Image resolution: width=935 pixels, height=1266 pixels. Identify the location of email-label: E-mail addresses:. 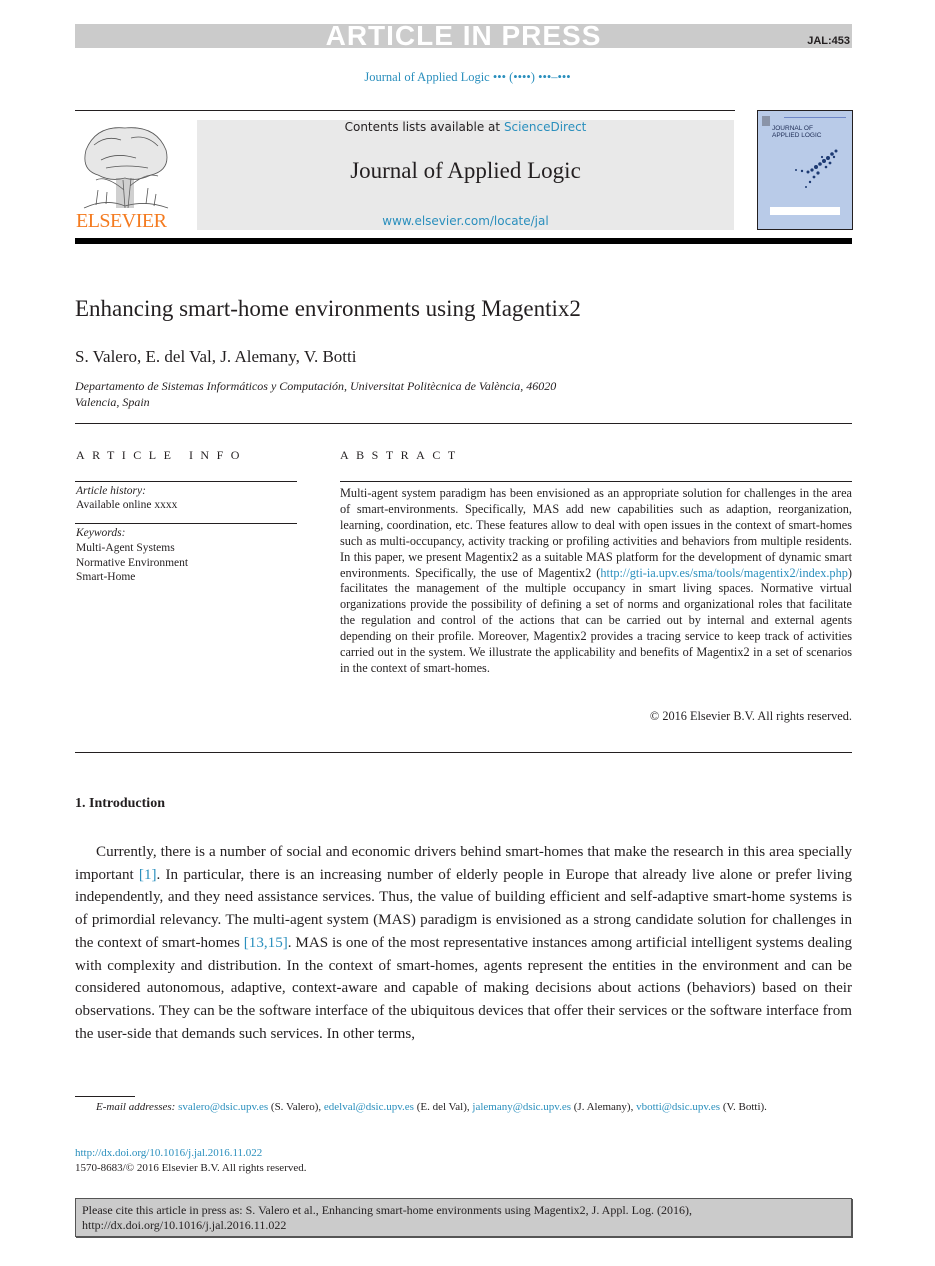
(136, 1107).